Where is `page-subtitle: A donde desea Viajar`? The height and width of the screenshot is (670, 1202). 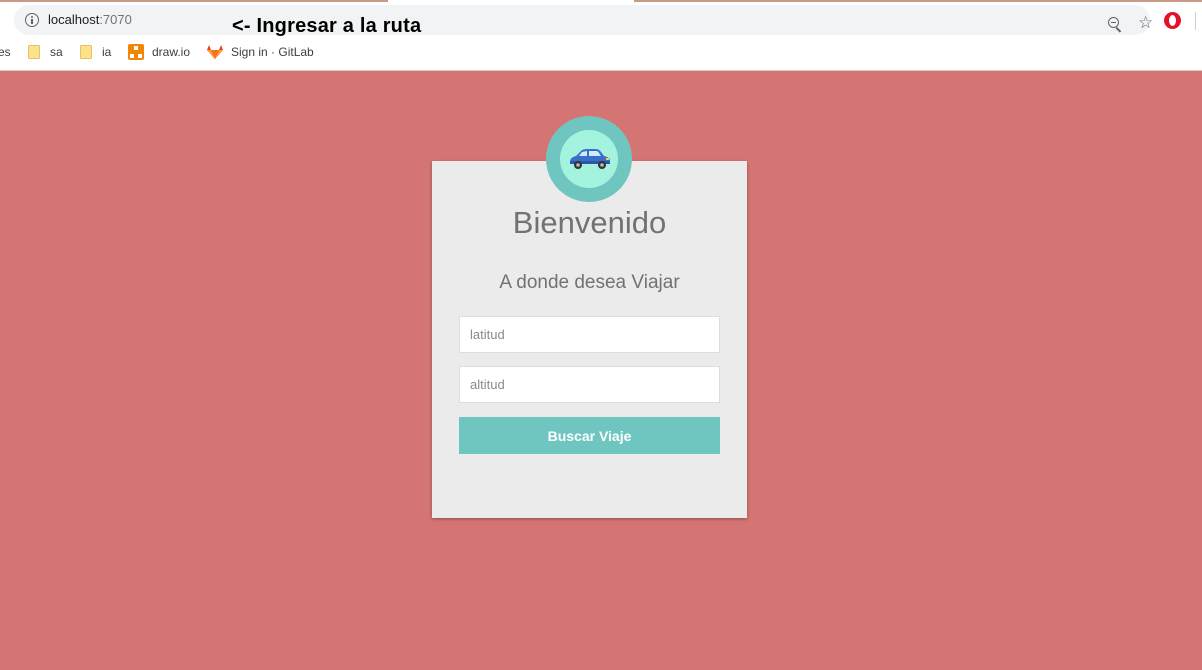 page-subtitle: A donde desea Viajar is located at coordinates (589, 282).